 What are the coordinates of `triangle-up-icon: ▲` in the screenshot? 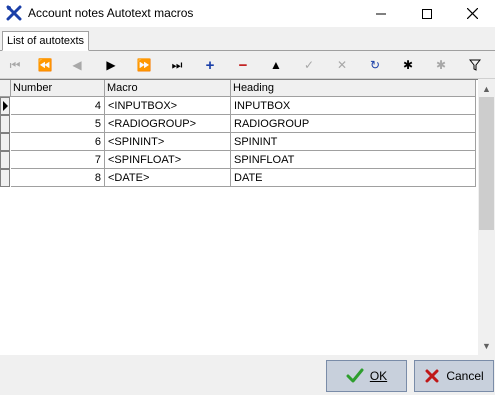 It's located at (276, 65).